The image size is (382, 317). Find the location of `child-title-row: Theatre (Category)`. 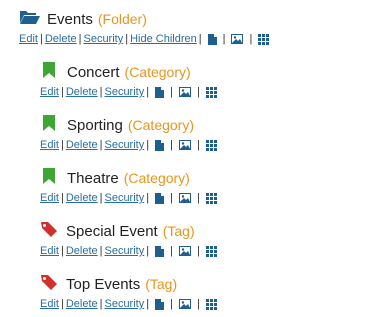

child-title-row: Theatre (Category) is located at coordinates (130, 178).